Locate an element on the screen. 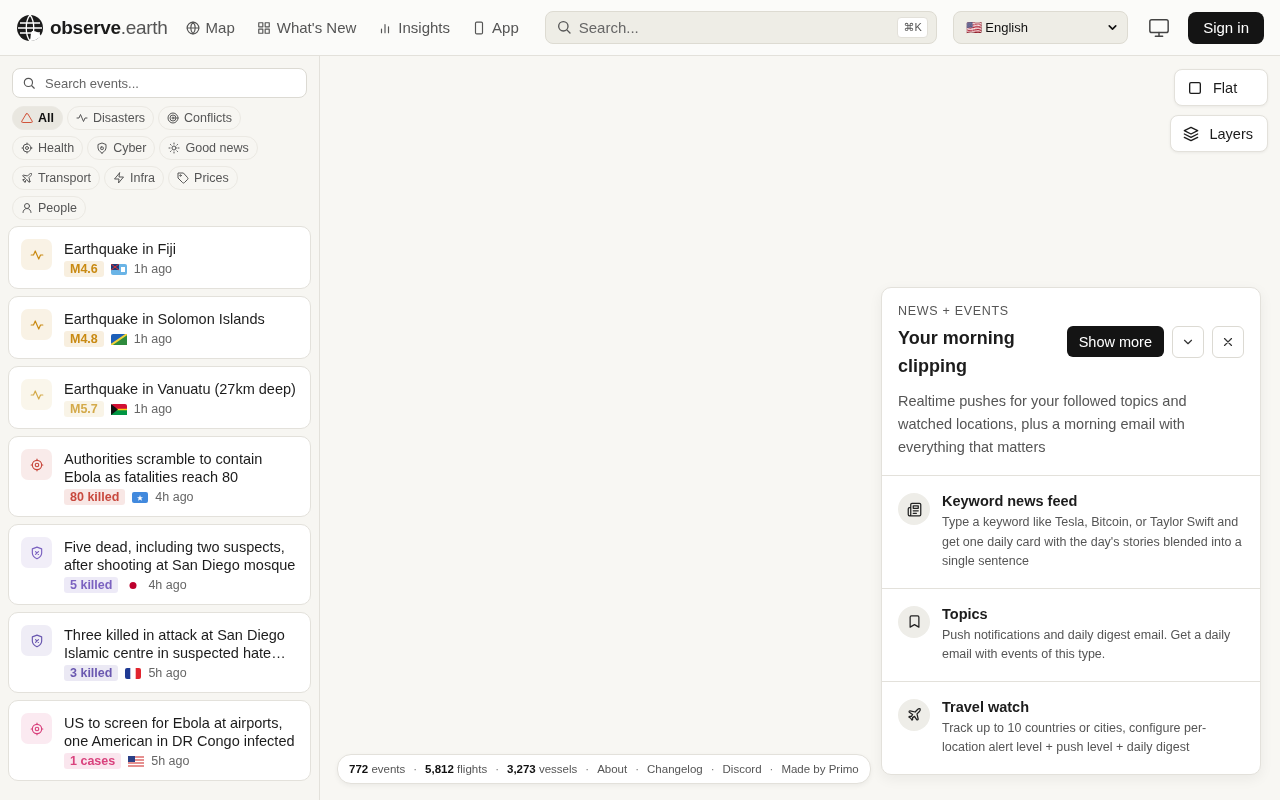  target-icon is located at coordinates (173, 118).